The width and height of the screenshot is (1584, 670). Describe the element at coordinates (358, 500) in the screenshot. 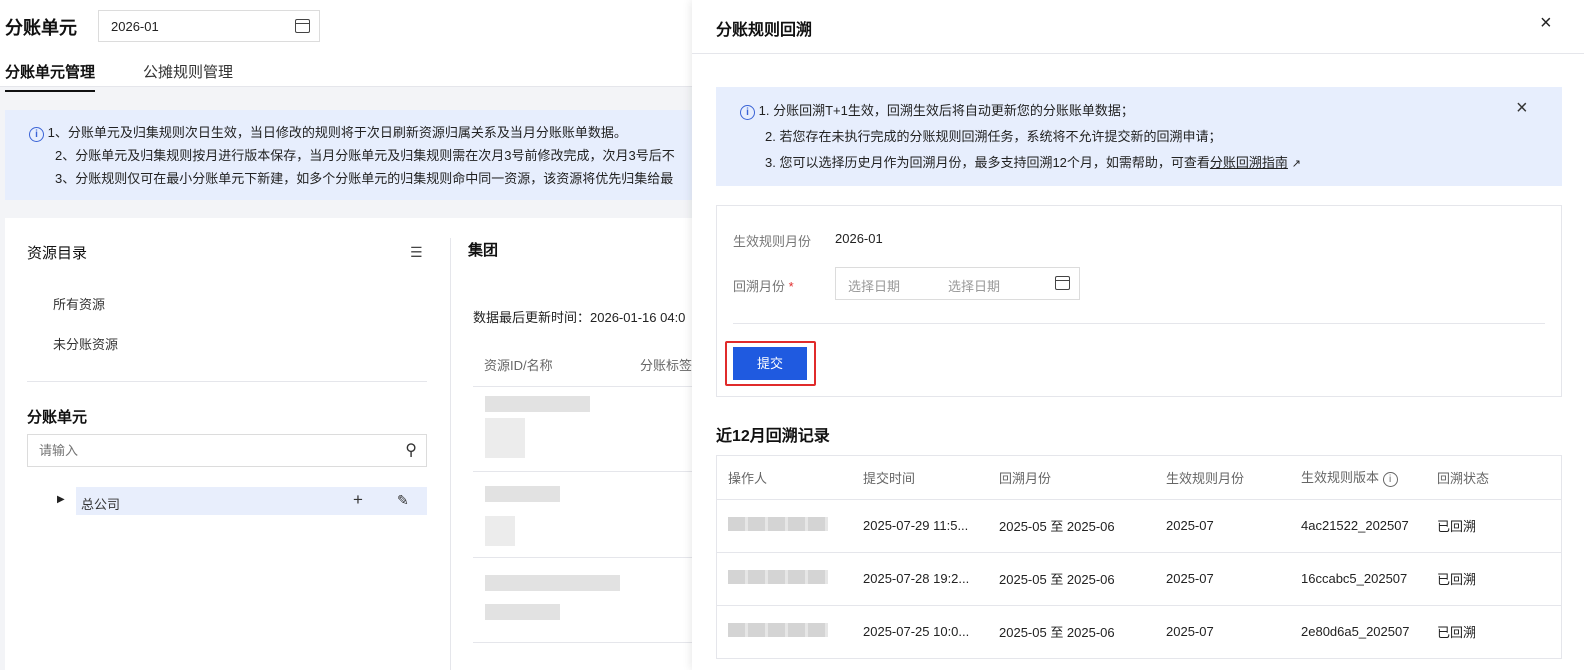

I see `add-icon: +` at that location.